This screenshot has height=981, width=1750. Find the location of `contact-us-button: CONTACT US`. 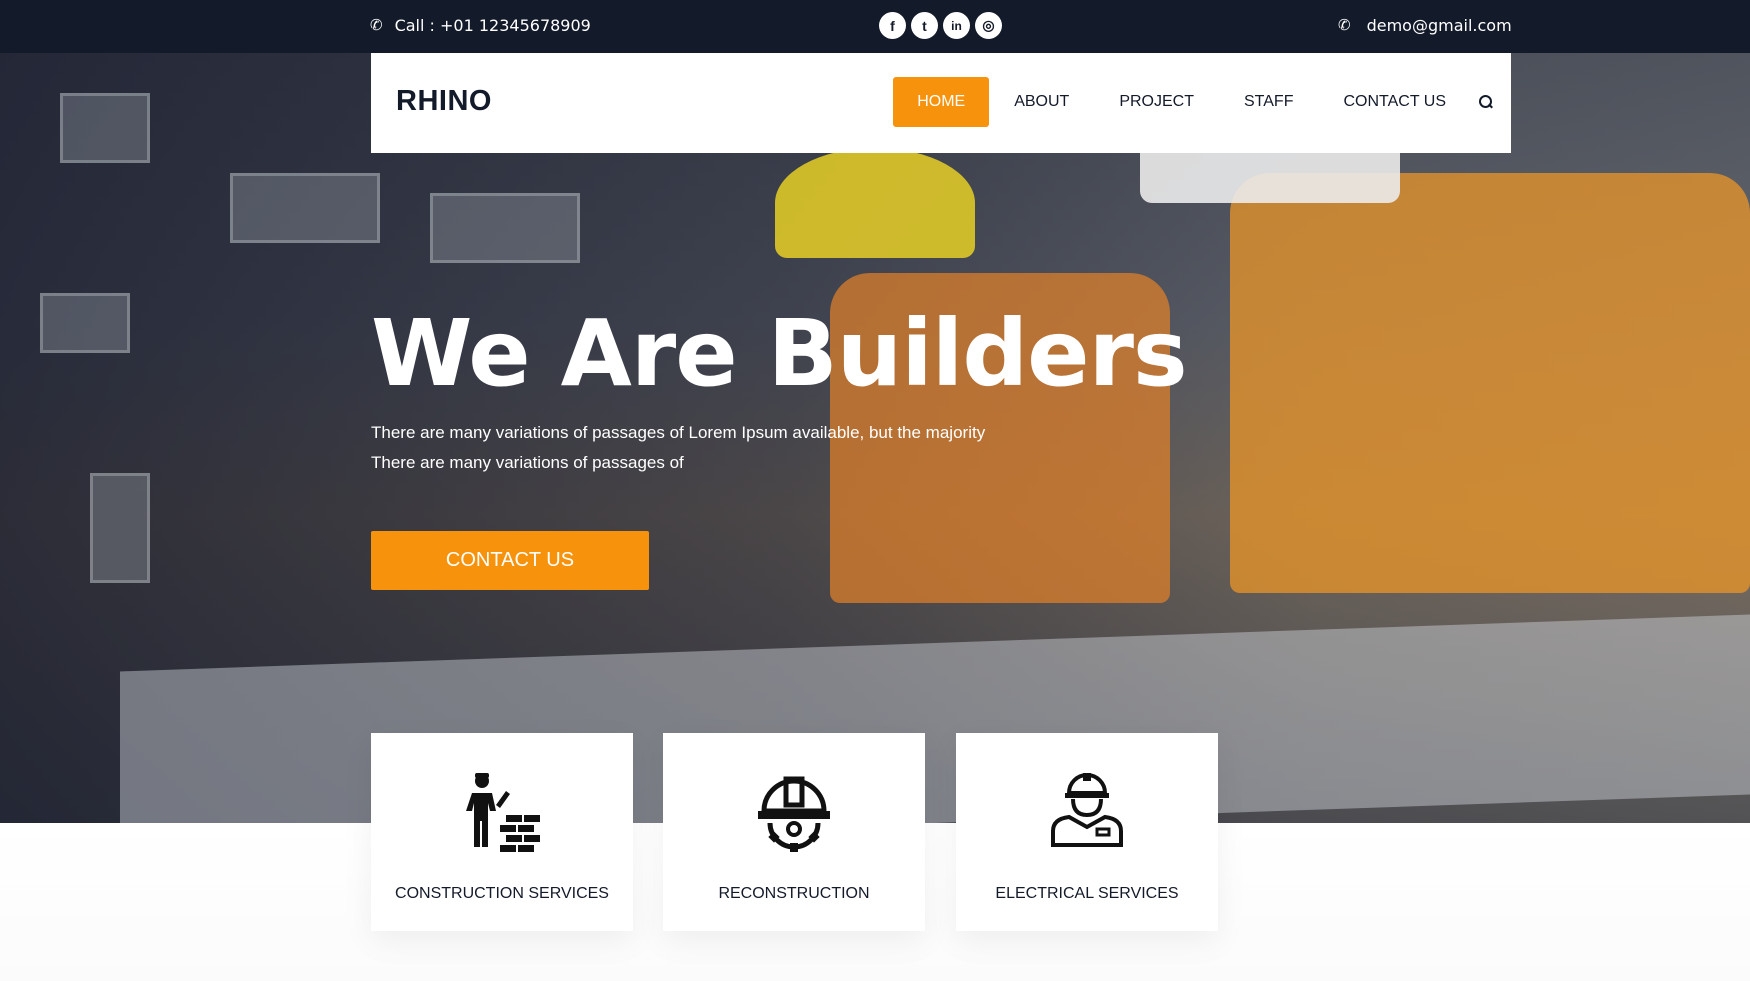

contact-us-button: CONTACT US is located at coordinates (510, 560).